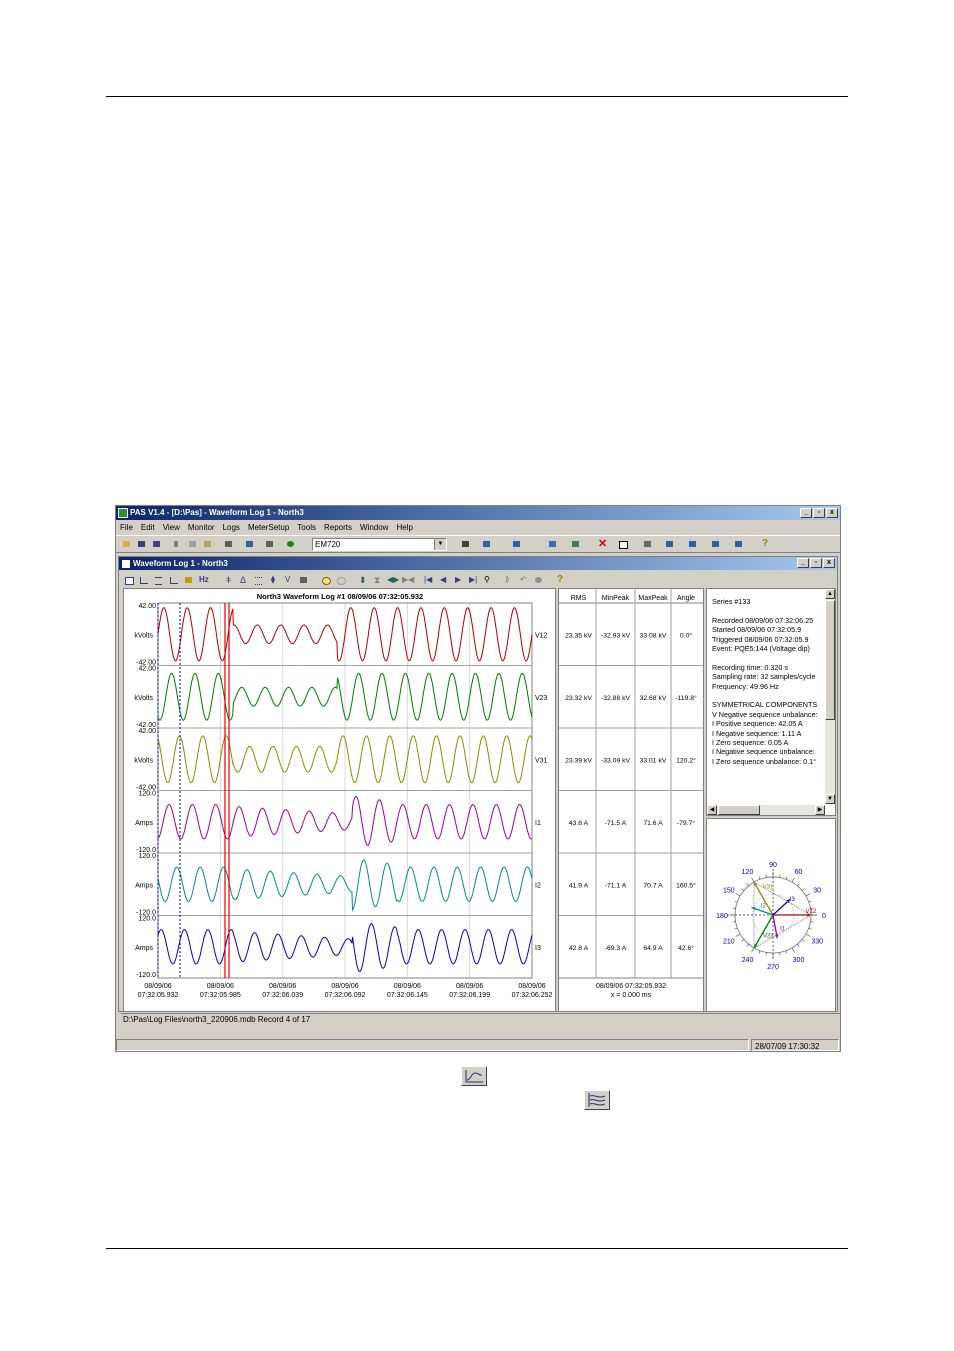 The height and width of the screenshot is (1351, 954). Describe the element at coordinates (290, 544) in the screenshot. I see `communication-icon` at that location.